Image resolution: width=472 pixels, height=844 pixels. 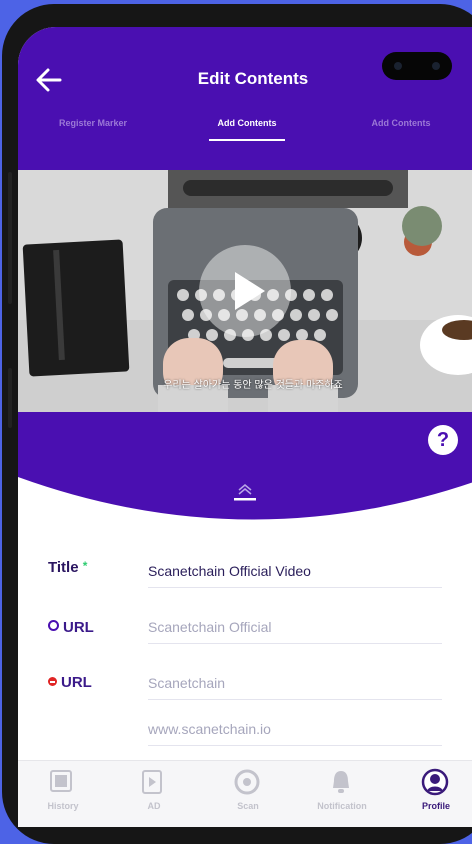 I want to click on notebook-image, so click(x=76, y=308).